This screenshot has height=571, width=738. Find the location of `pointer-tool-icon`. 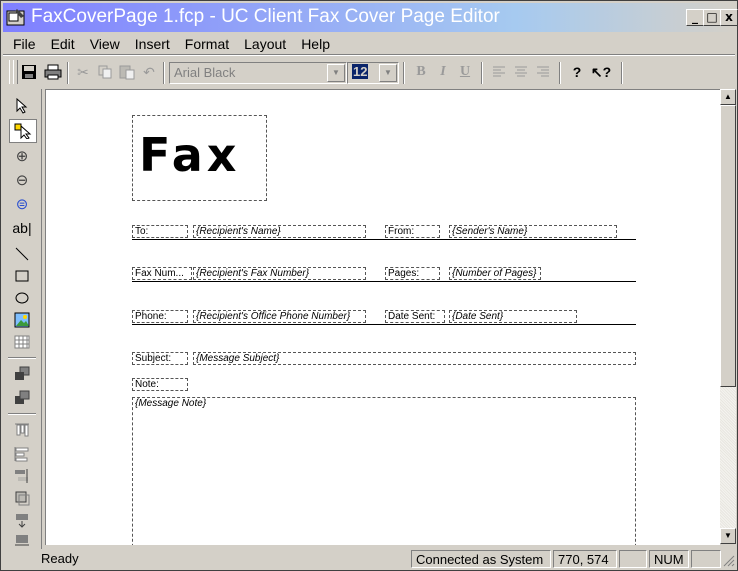

pointer-tool-icon is located at coordinates (22, 106).